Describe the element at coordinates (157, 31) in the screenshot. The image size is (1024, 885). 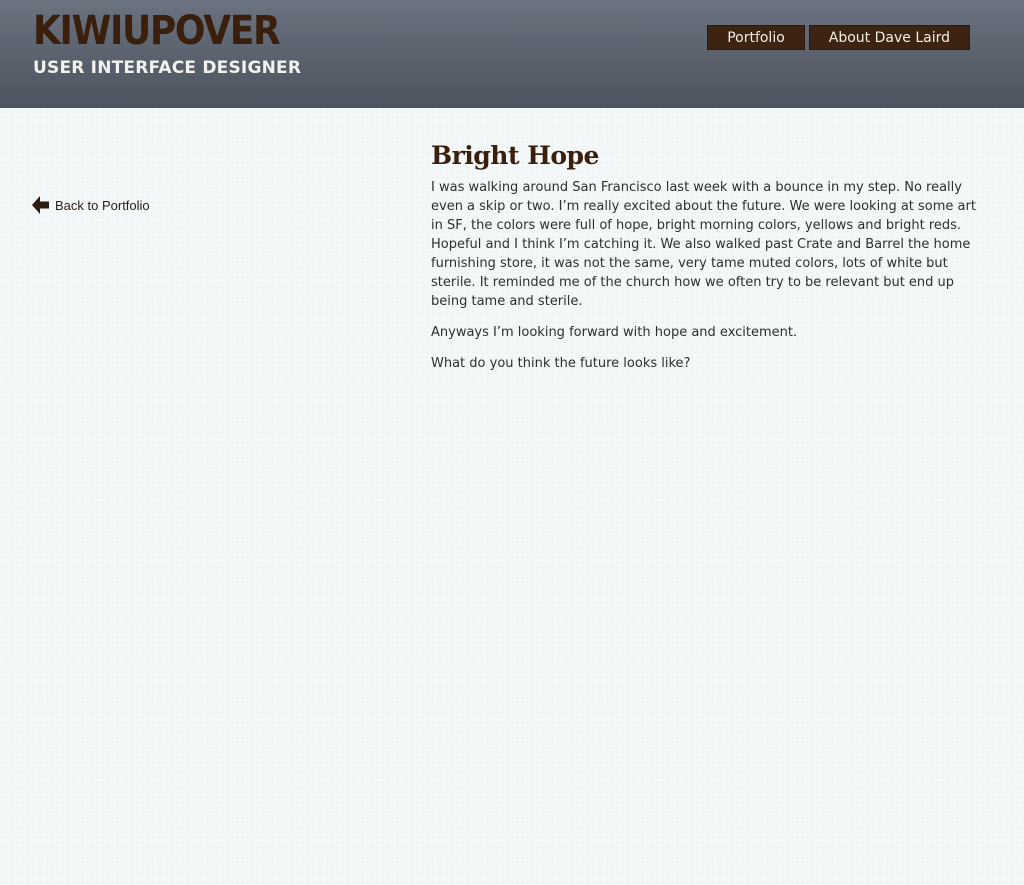
I see `logo-title: KIWIUPOVER` at that location.